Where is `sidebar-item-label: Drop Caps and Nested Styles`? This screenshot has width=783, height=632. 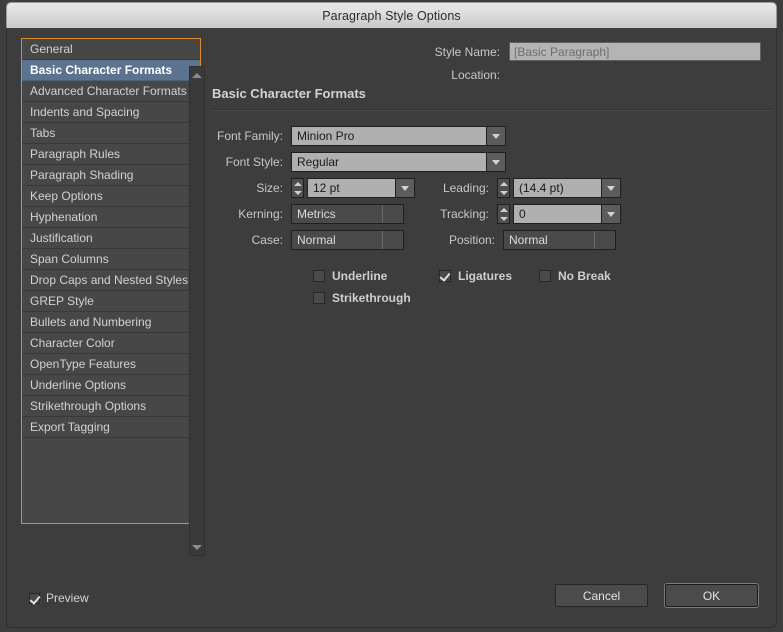 sidebar-item-label: Drop Caps and Nested Styles is located at coordinates (109, 280).